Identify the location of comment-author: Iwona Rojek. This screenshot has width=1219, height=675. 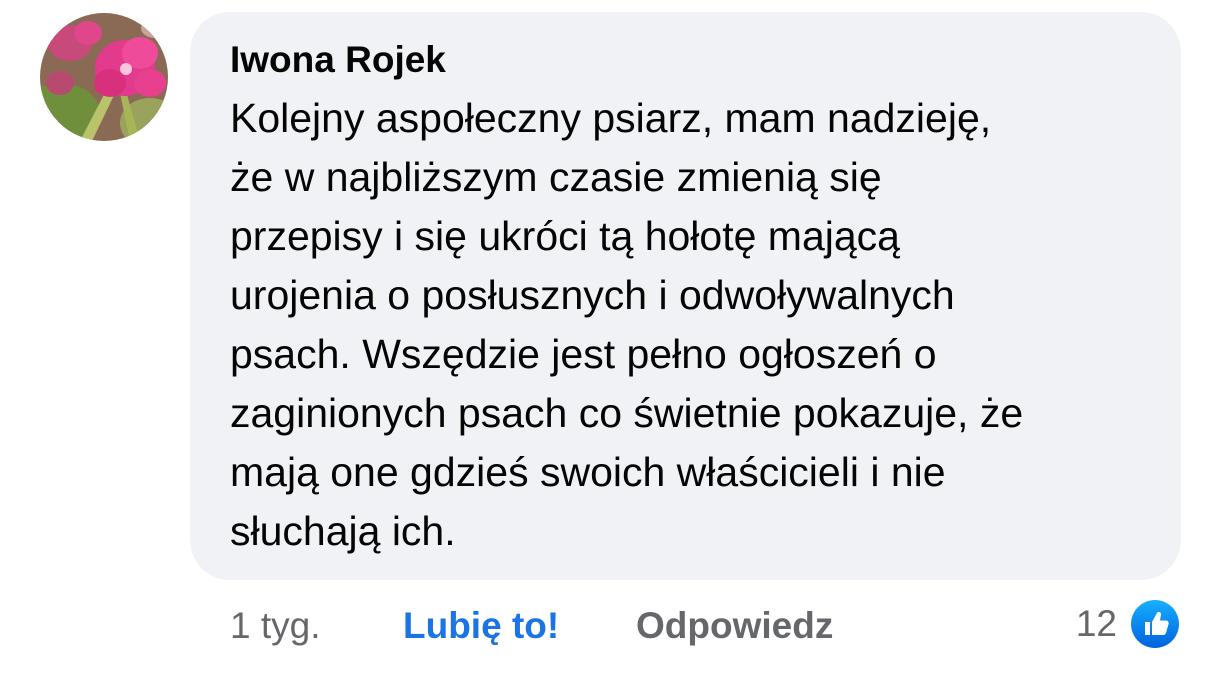
(690, 60).